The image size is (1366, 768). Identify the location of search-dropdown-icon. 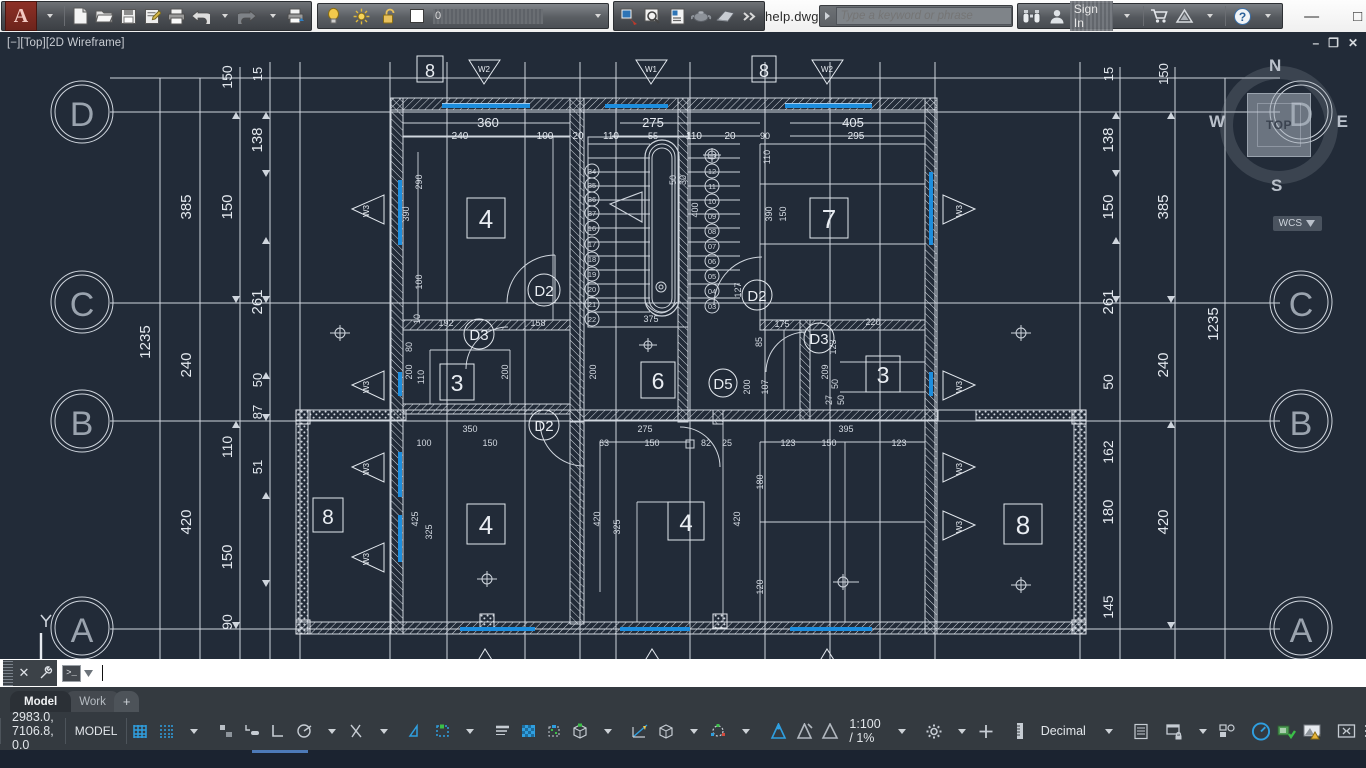
(828, 16).